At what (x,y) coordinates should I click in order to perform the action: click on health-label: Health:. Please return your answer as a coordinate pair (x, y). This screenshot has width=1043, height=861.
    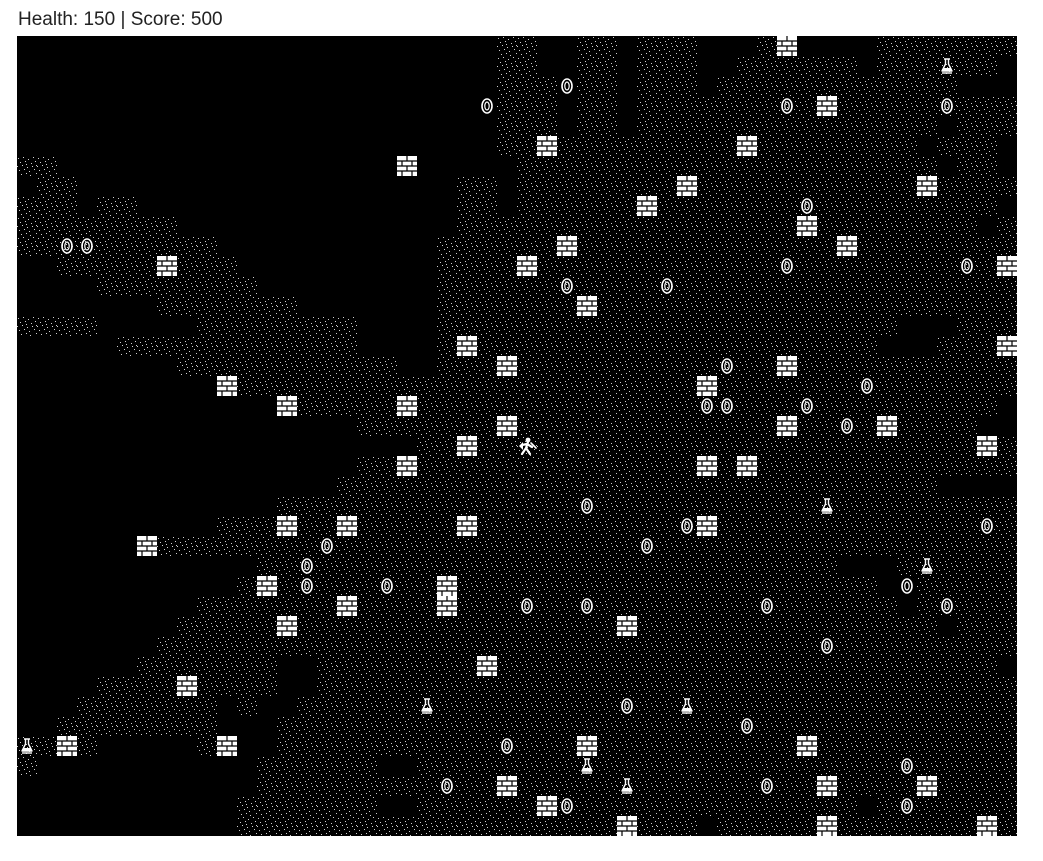
    Looking at the image, I should click on (48, 19).